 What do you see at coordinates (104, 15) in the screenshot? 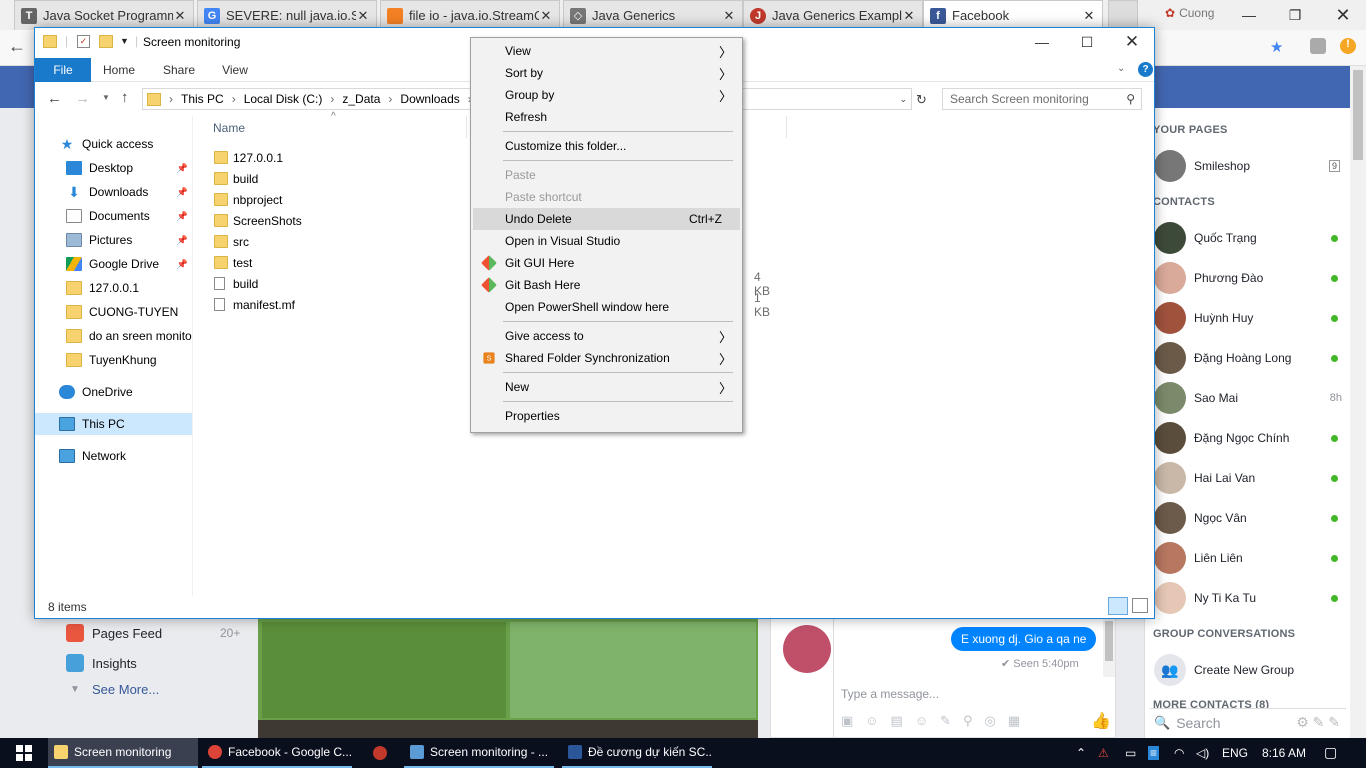
I see `browser-tab: T Java Socket Programmi ✕` at bounding box center [104, 15].